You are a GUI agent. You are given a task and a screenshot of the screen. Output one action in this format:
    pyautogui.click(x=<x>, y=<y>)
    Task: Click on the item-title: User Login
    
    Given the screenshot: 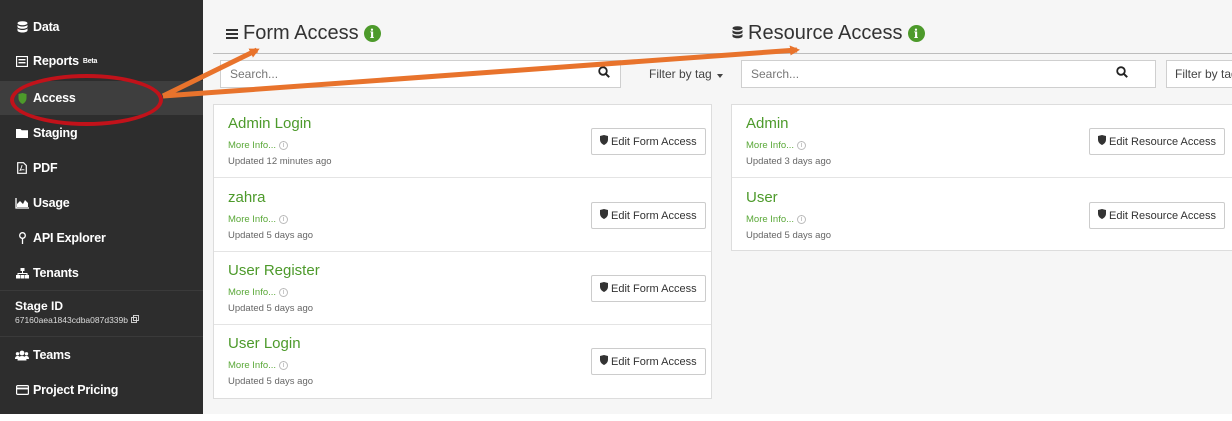 What is the action you would take?
    pyautogui.click(x=264, y=343)
    